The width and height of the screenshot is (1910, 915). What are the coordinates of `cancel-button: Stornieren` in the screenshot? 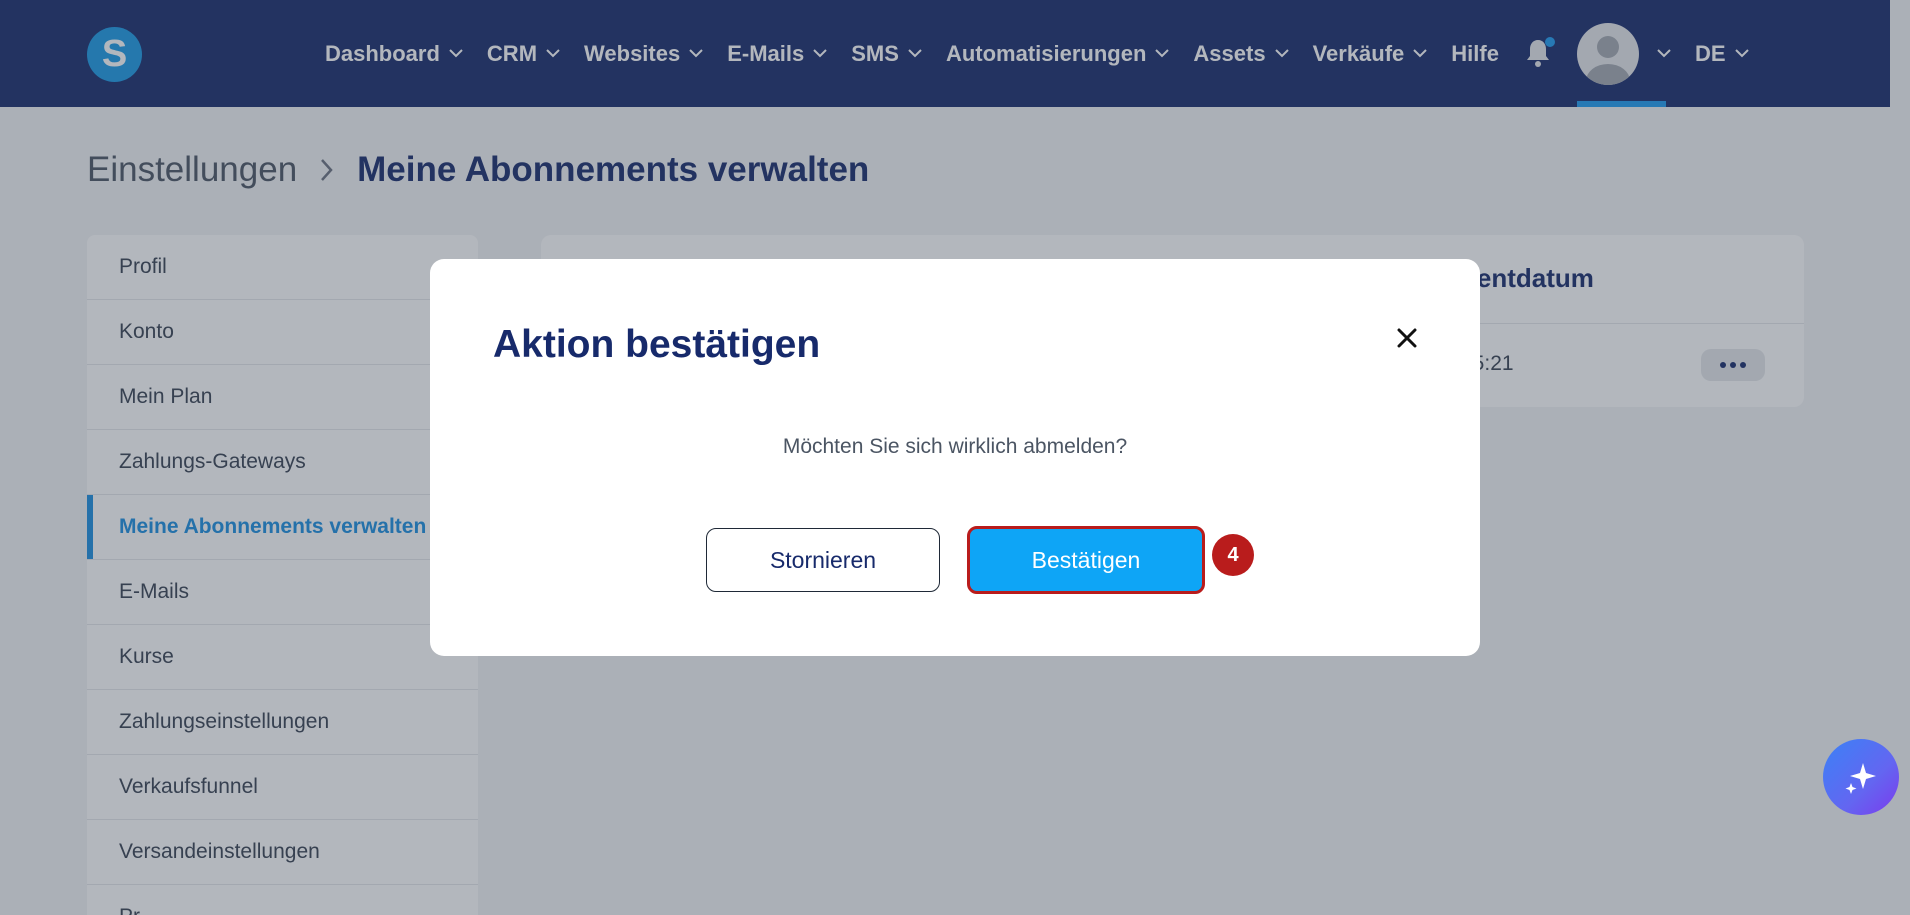 It's located at (823, 560).